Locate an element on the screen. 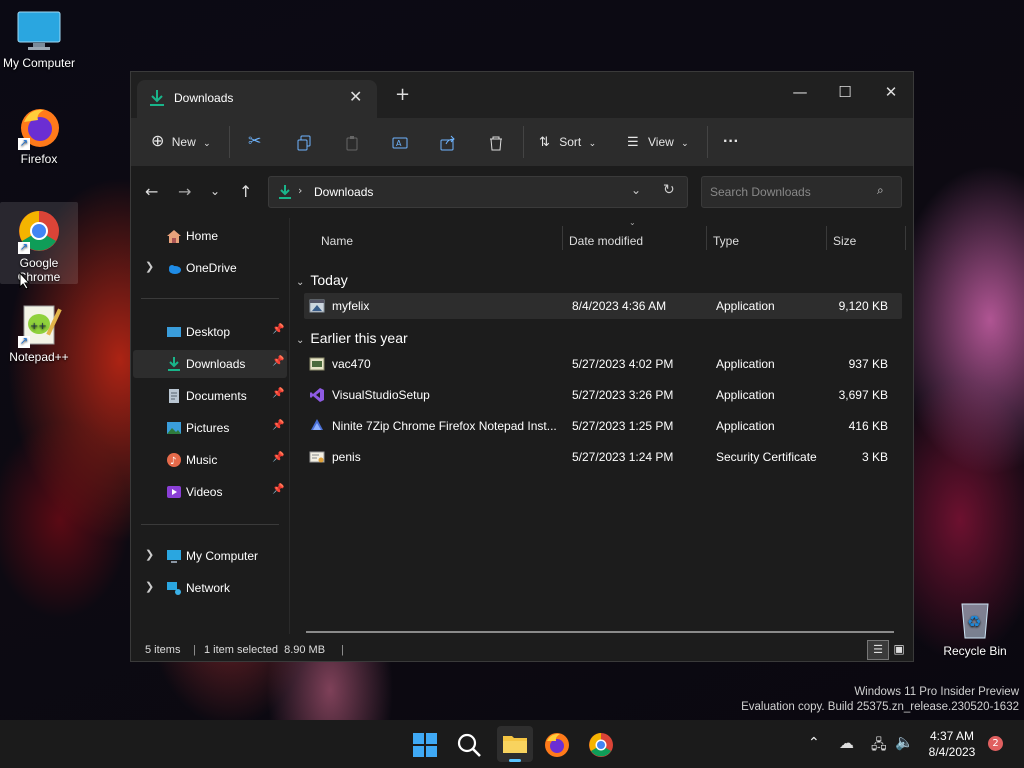  group-label: Earlier this year is located at coordinates (359, 338).